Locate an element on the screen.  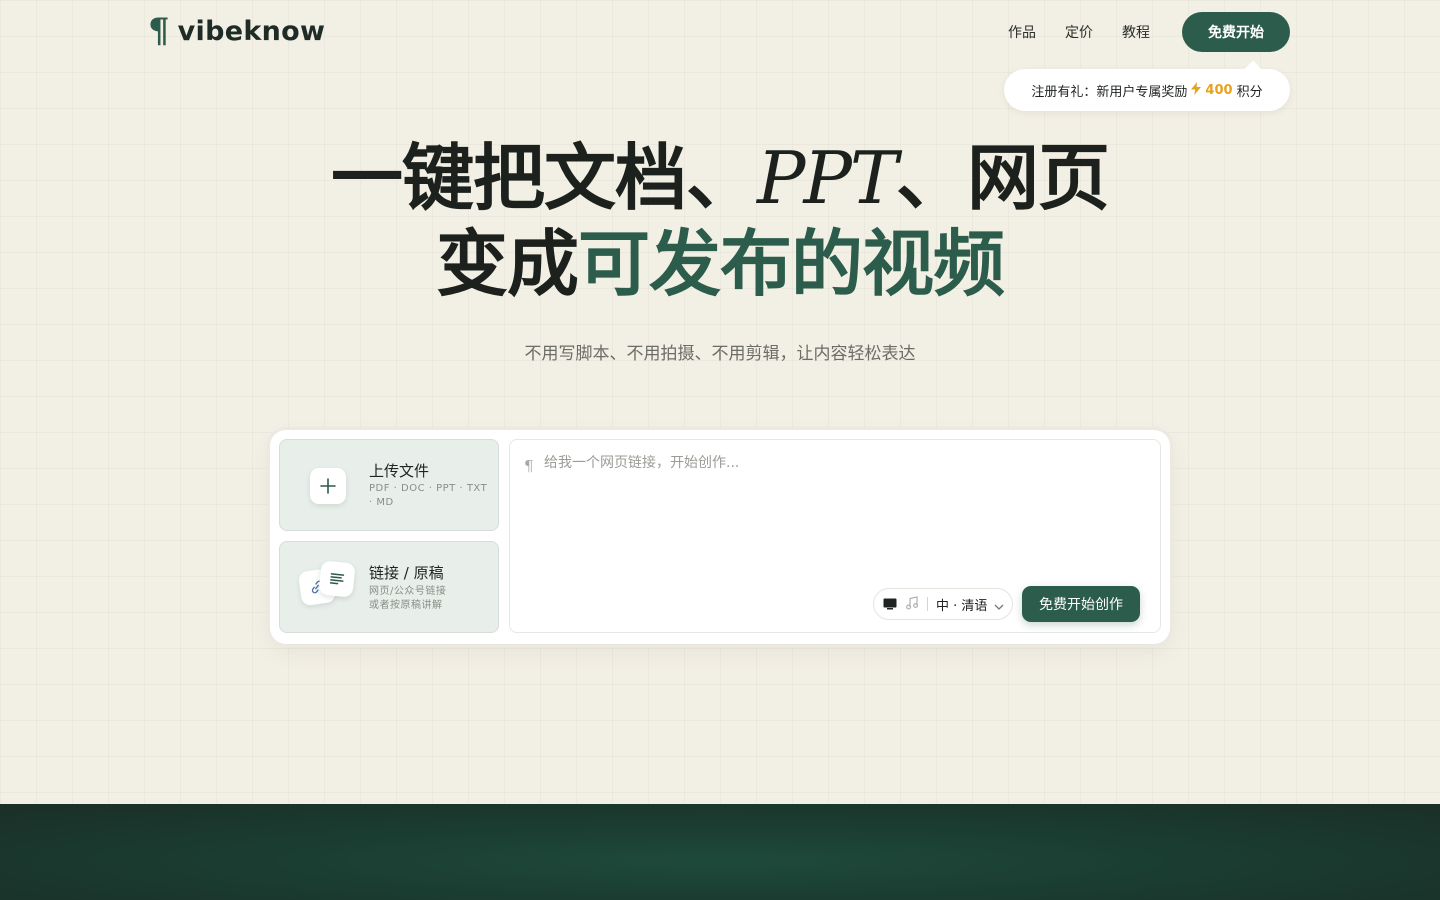
music-icon is located at coordinates (912, 604).